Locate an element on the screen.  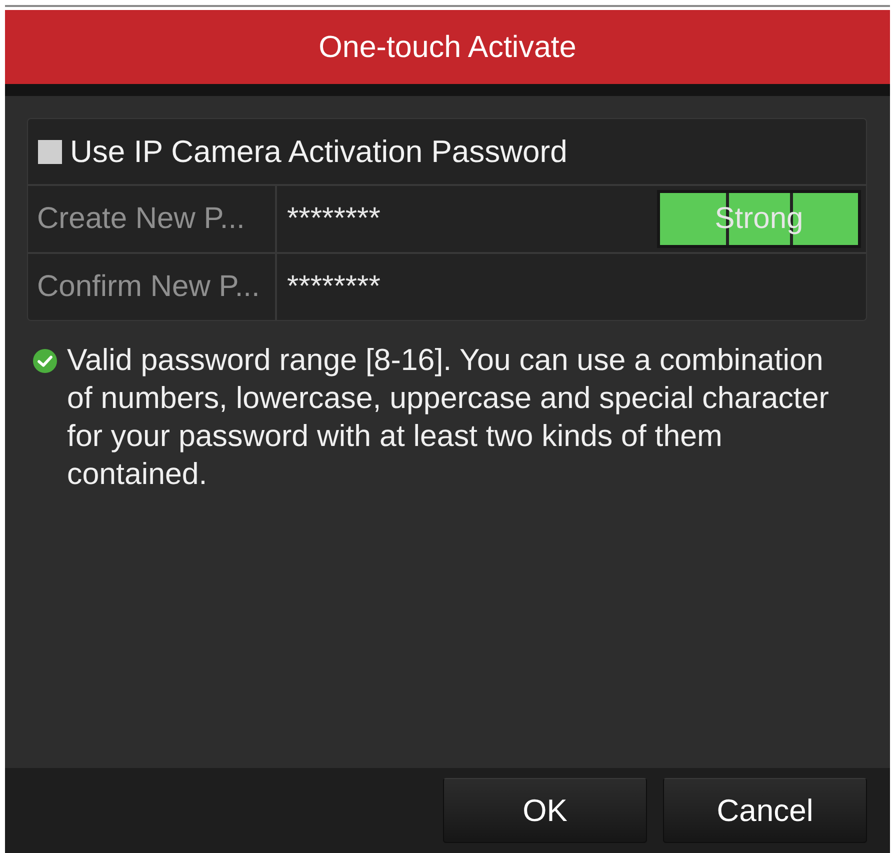
window-title: One-touch Activate is located at coordinates (447, 47).